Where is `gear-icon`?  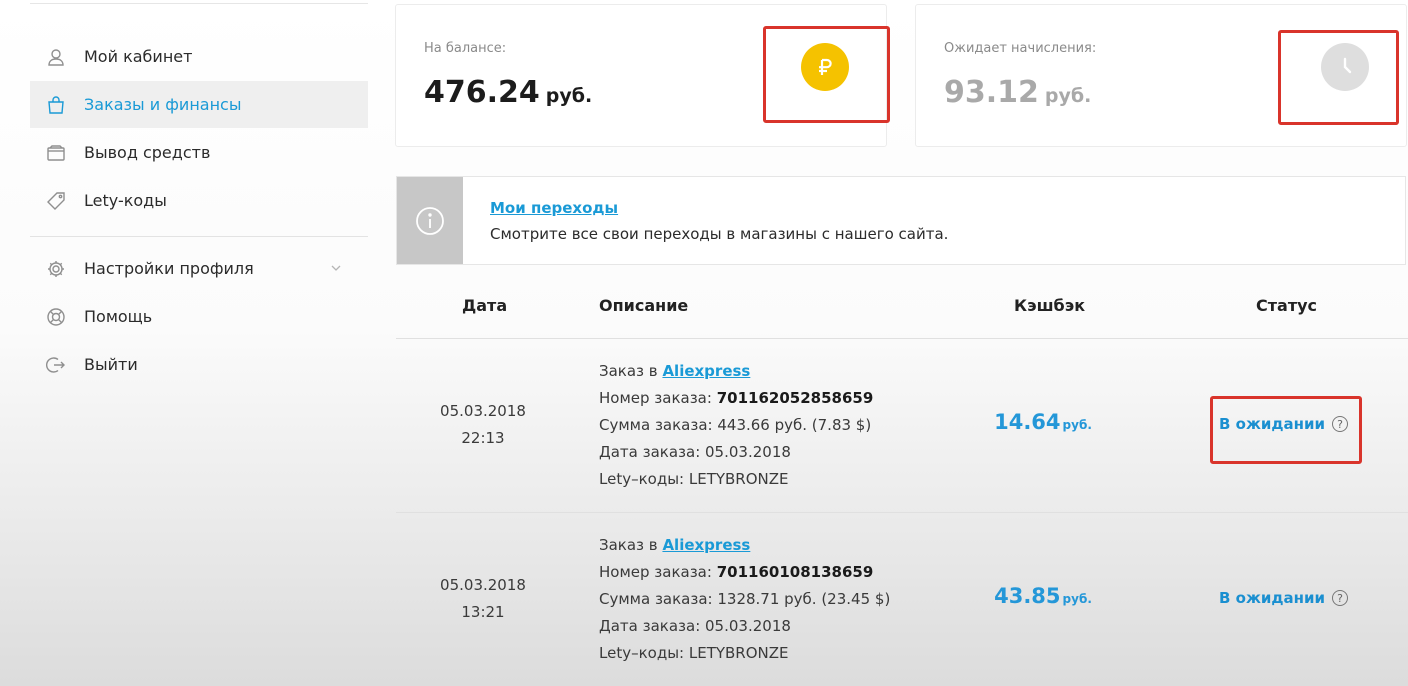 gear-icon is located at coordinates (56, 269).